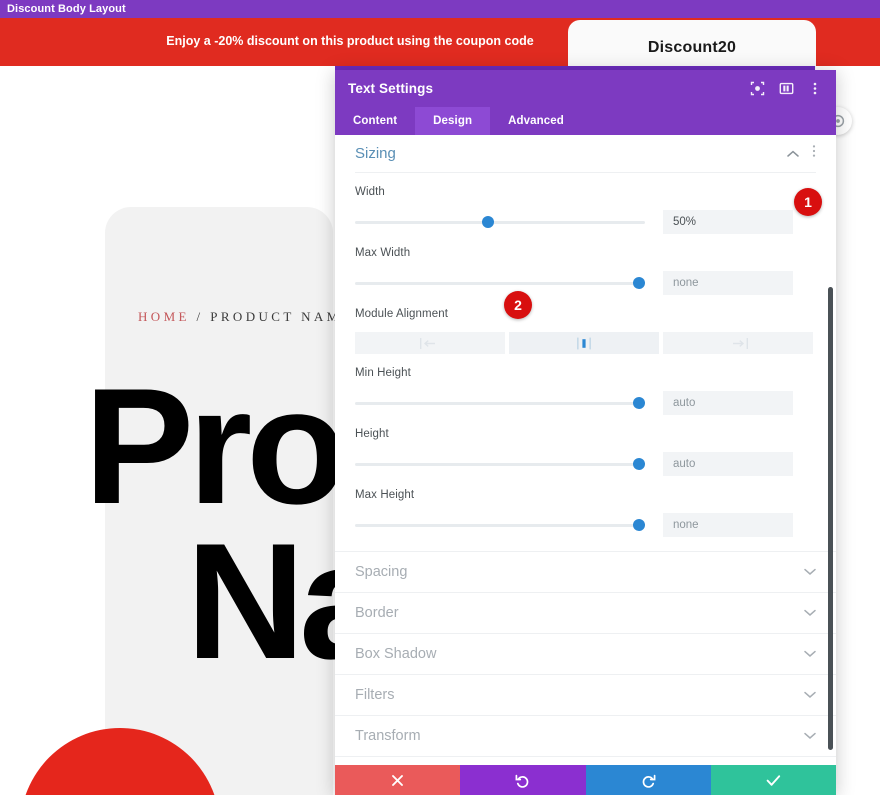 The height and width of the screenshot is (795, 880). I want to click on breadcrumb-current: PRODUCT NAM, so click(276, 316).